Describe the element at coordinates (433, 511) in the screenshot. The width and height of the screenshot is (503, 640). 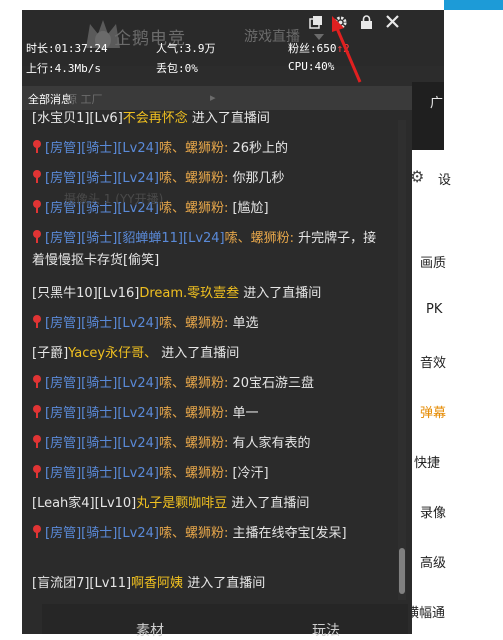
I see `side-item-record: 录像` at that location.